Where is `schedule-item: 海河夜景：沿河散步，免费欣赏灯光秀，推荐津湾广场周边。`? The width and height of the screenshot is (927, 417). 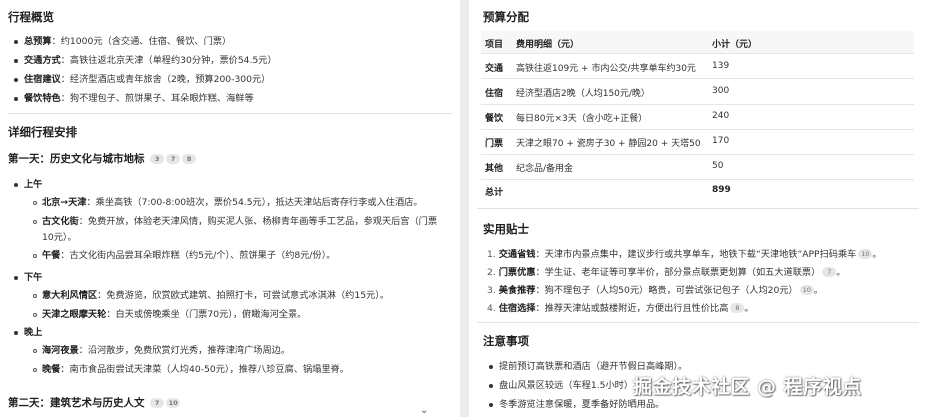 schedule-item: 海河夜景：沿河散步，免费欣赏灯光秀，推荐津湾广场周边。 is located at coordinates (166, 350).